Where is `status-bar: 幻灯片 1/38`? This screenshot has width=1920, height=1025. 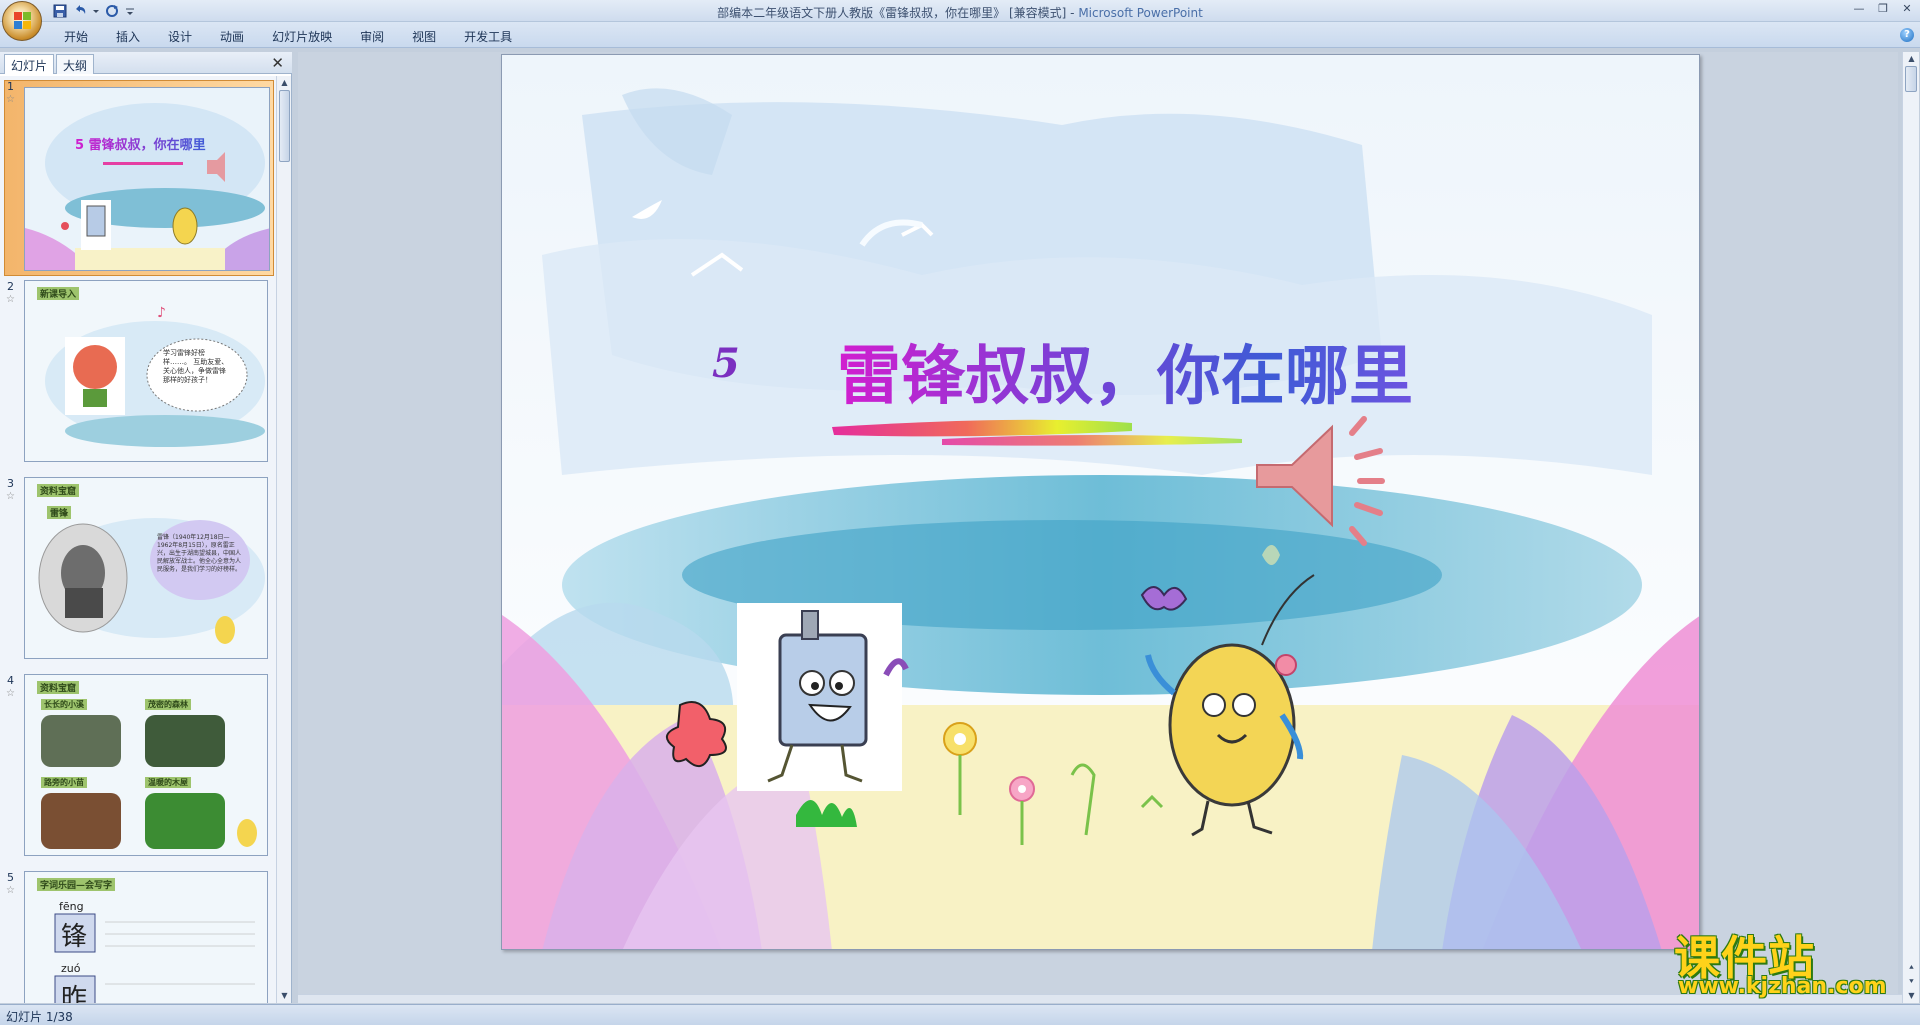 status-bar: 幻灯片 1/38 is located at coordinates (960, 1014).